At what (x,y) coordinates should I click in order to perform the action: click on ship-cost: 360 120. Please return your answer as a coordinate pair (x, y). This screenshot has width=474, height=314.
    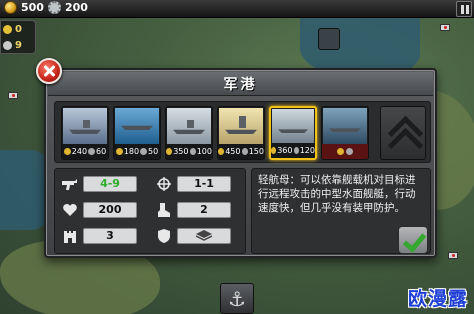
    Looking at the image, I should click on (293, 150).